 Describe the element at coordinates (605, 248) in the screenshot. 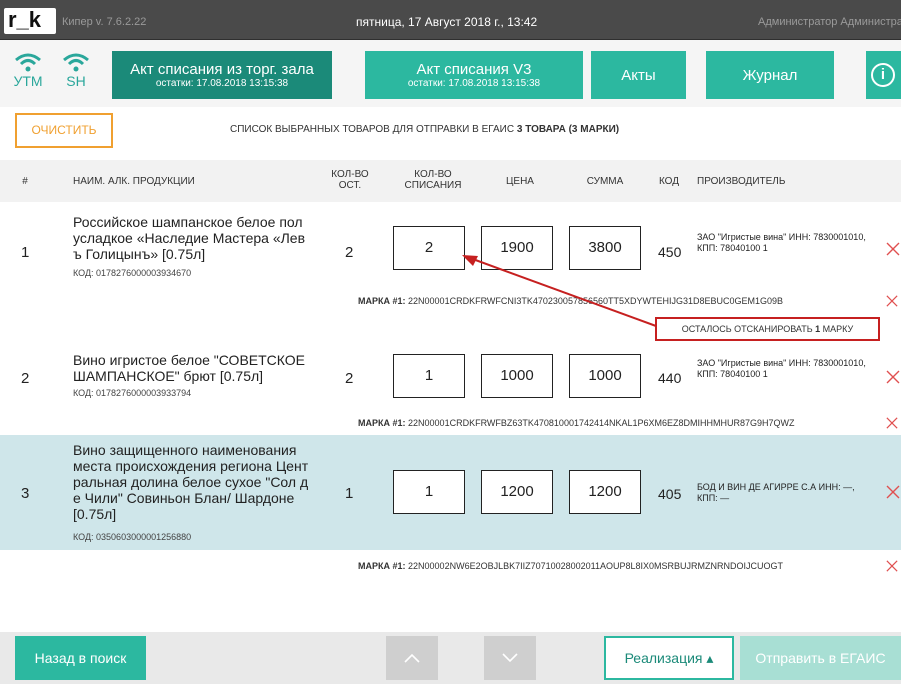

I see `sum-input: 3800` at that location.